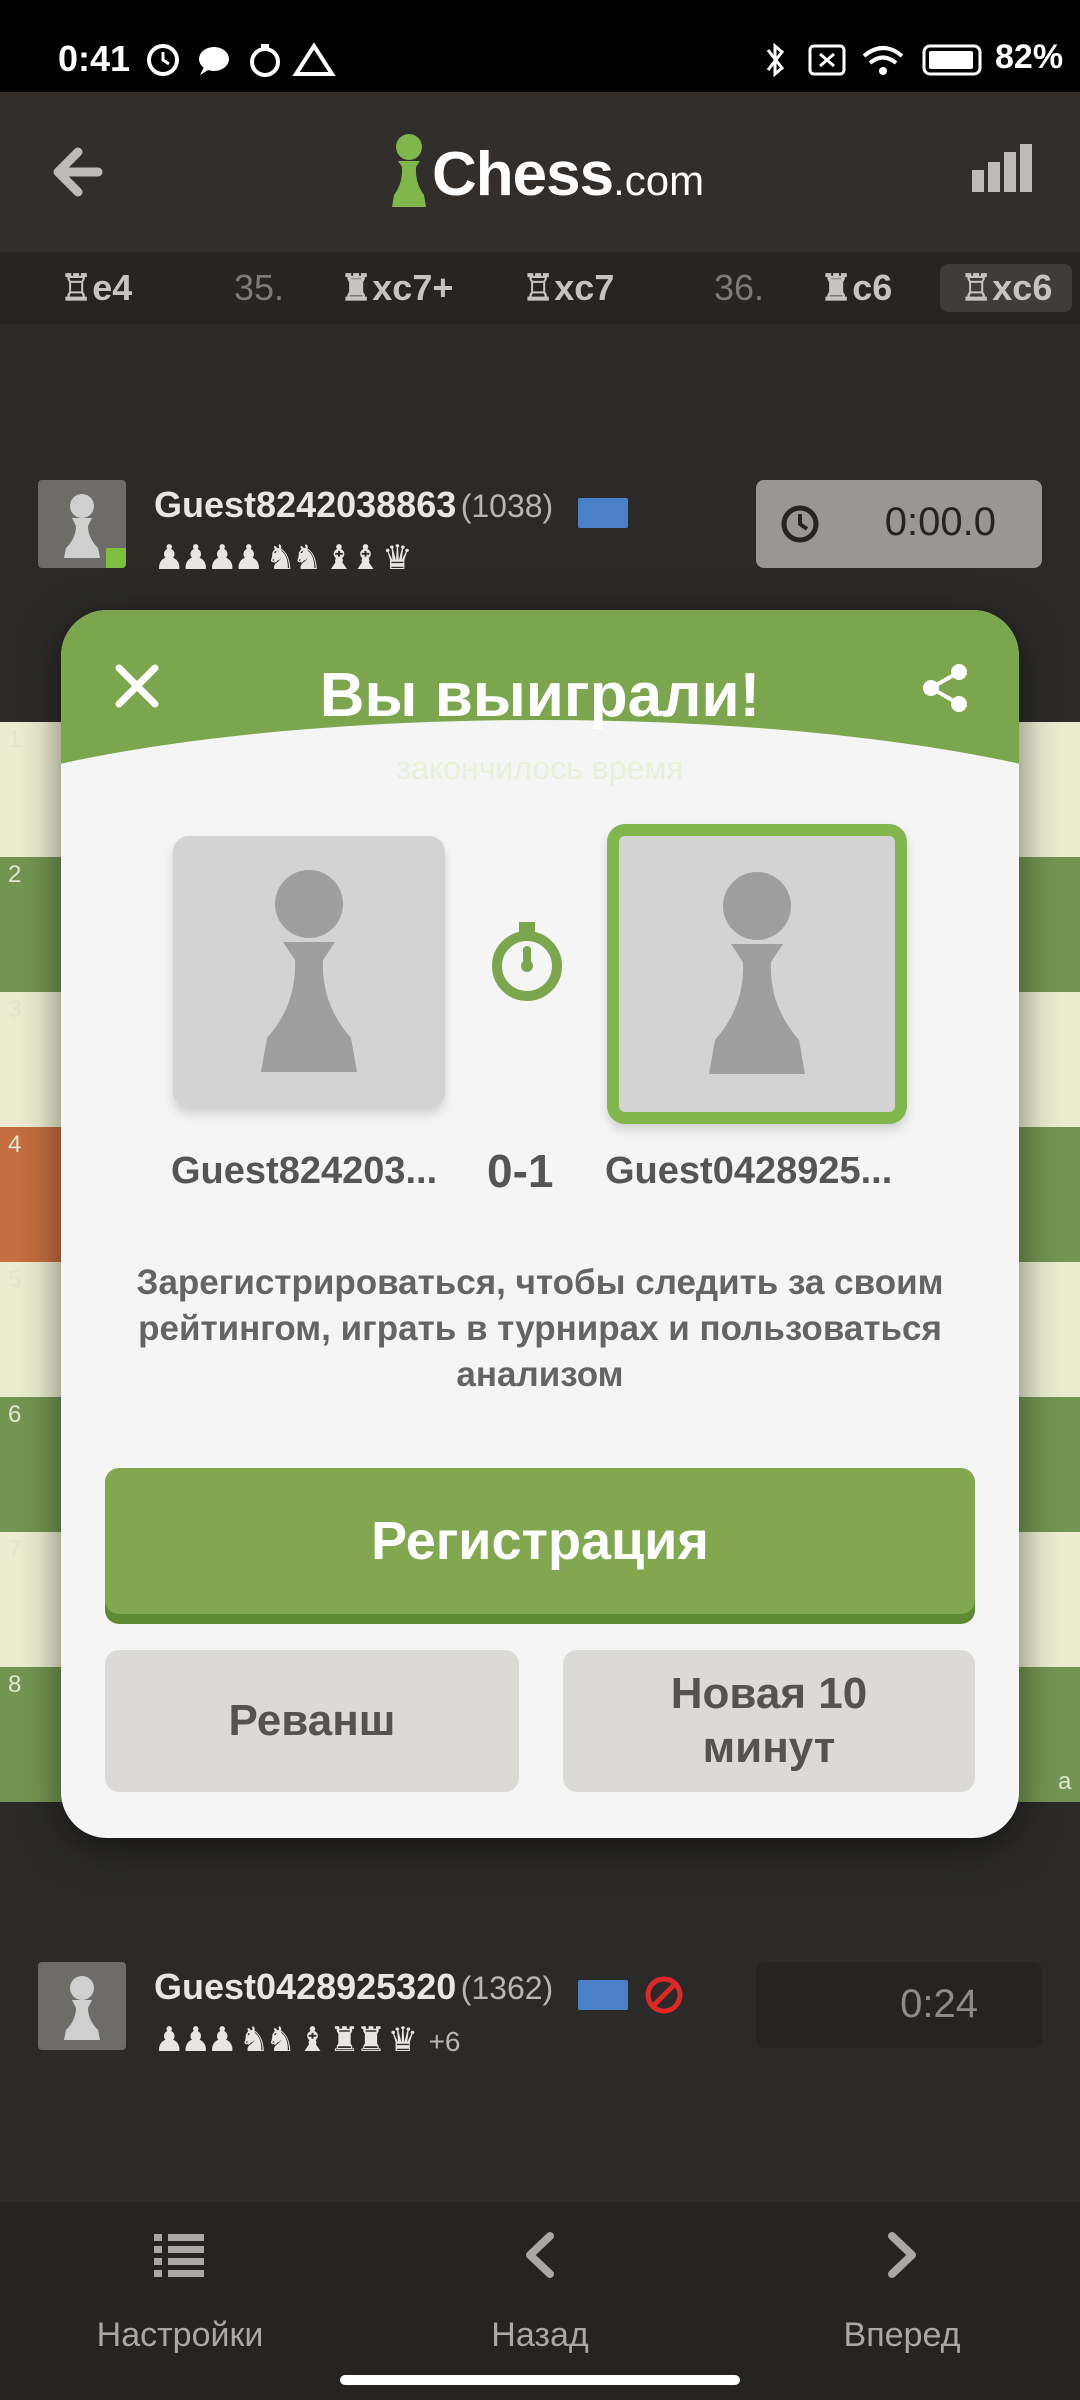  What do you see at coordinates (15, 1279) in the screenshot?
I see `rank-label: 5` at bounding box center [15, 1279].